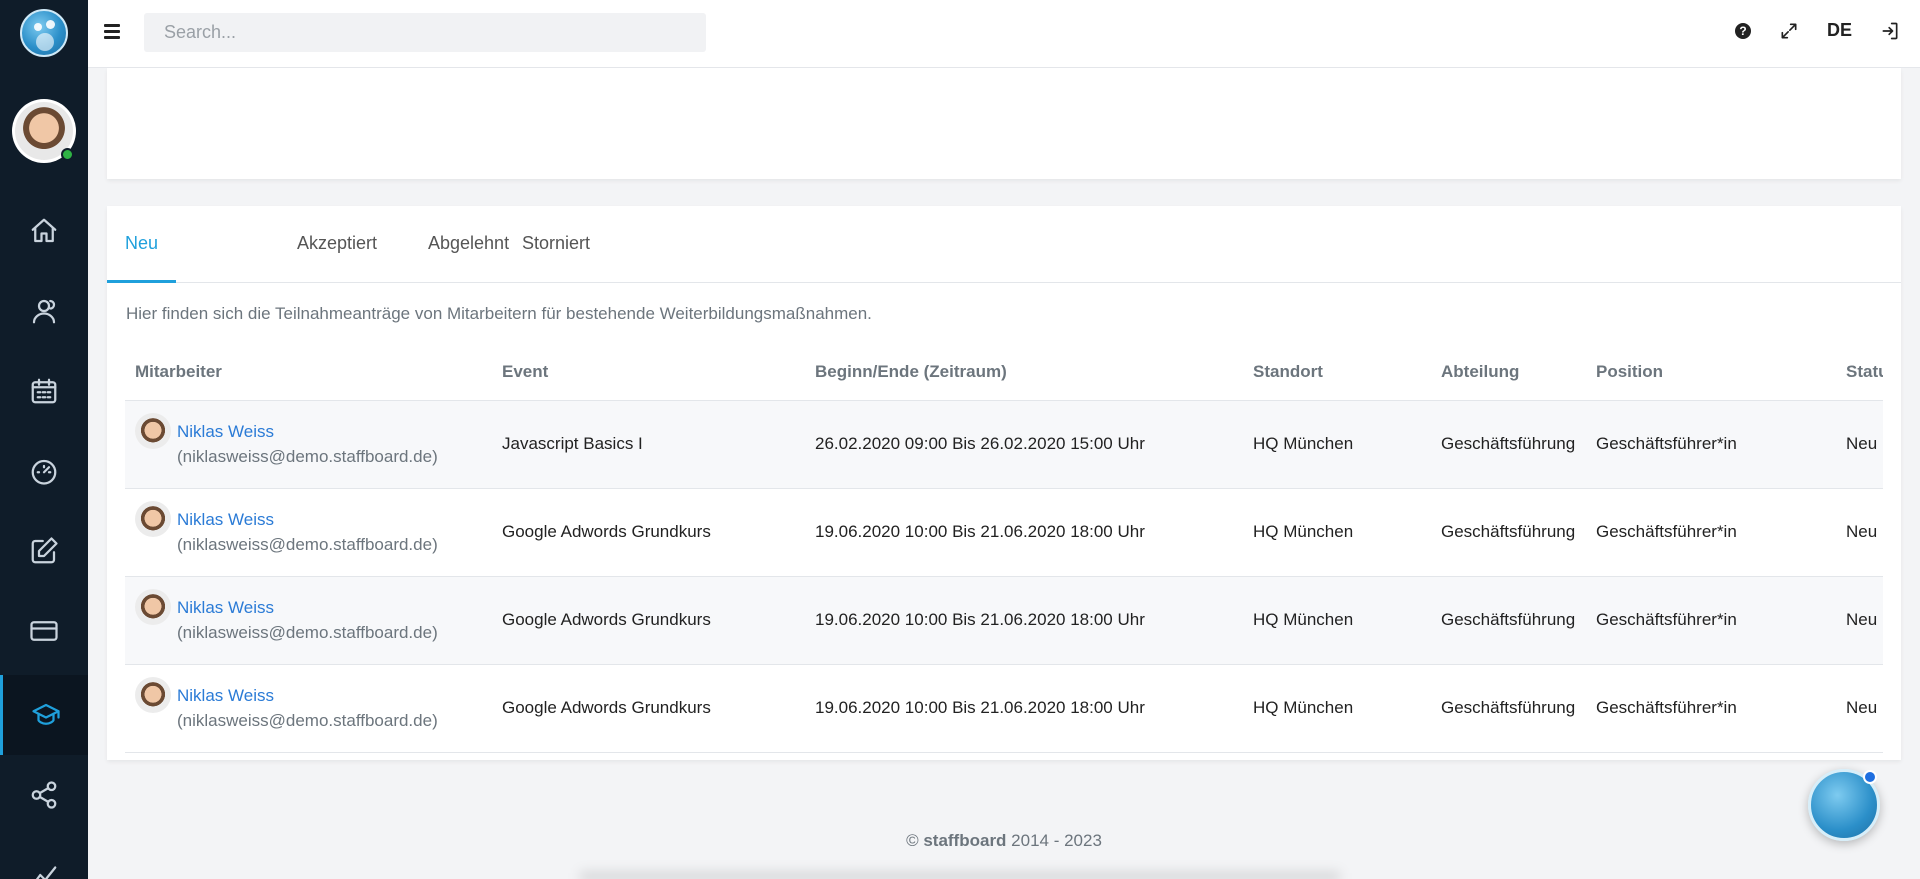 The width and height of the screenshot is (1920, 879). Describe the element at coordinates (44, 33) in the screenshot. I see `app-logo` at that location.